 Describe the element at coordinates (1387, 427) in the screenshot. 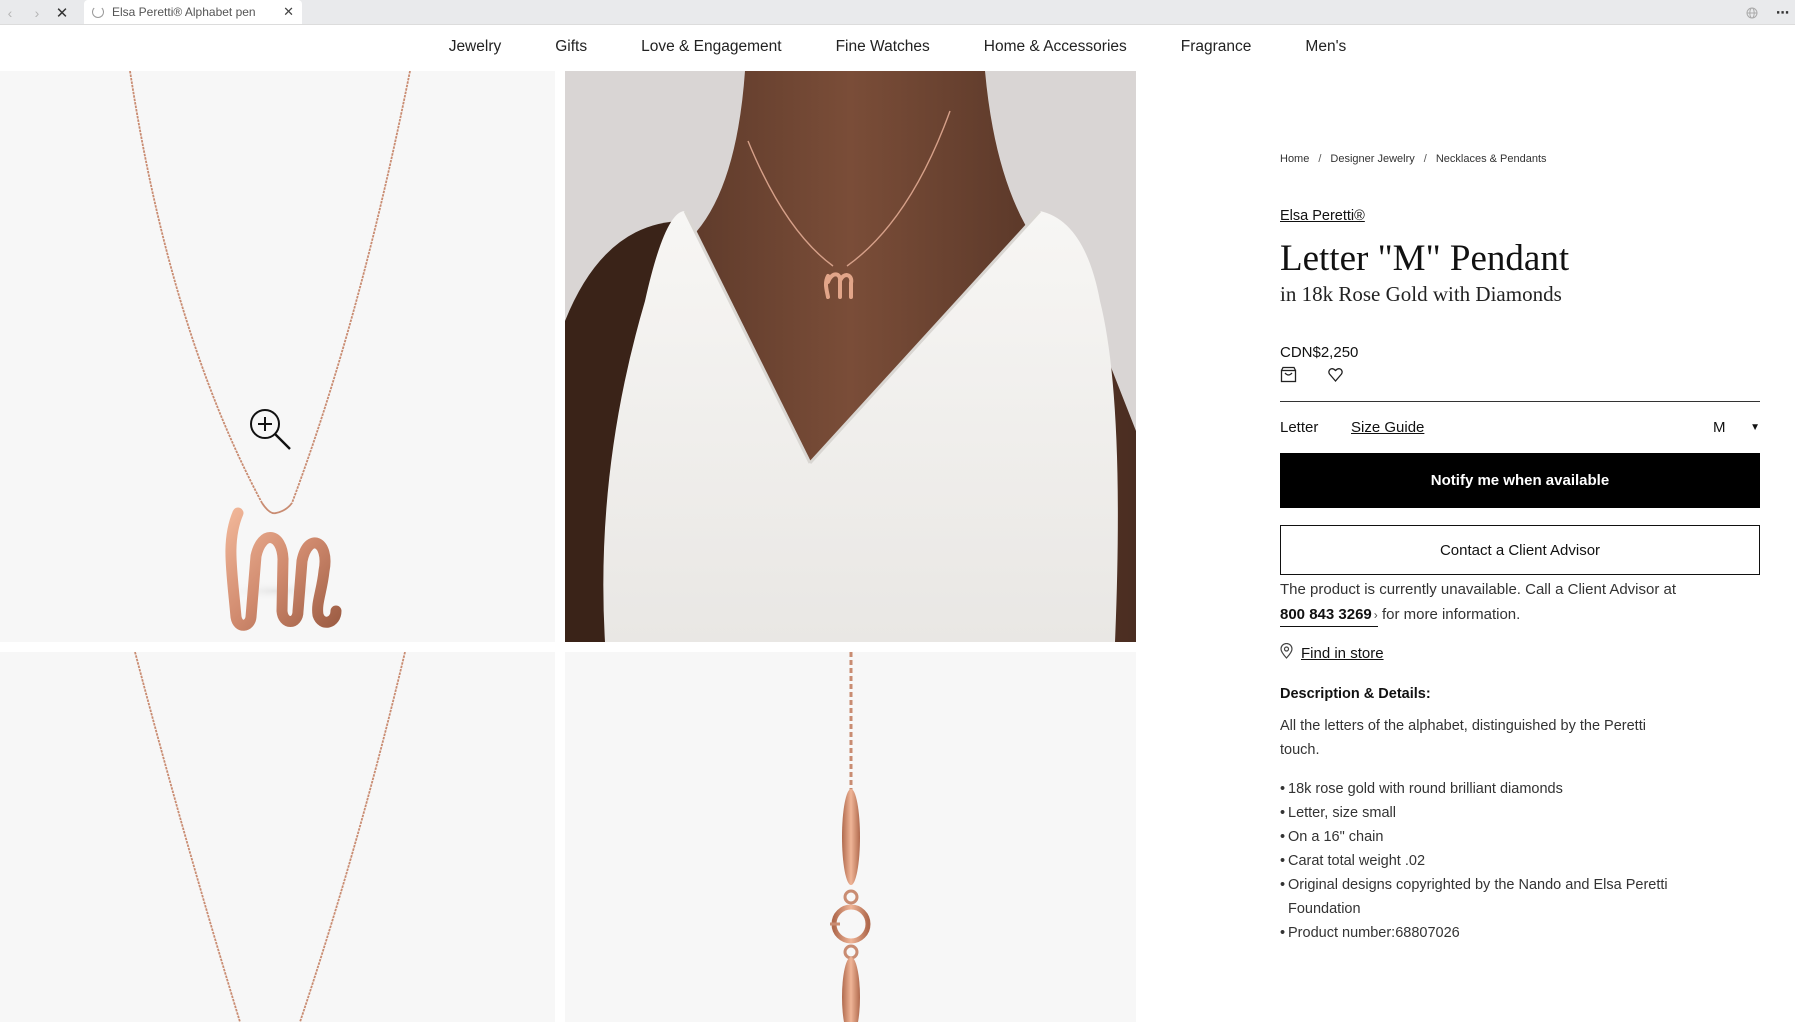

I see `size-guide-link: Size Guide` at that location.